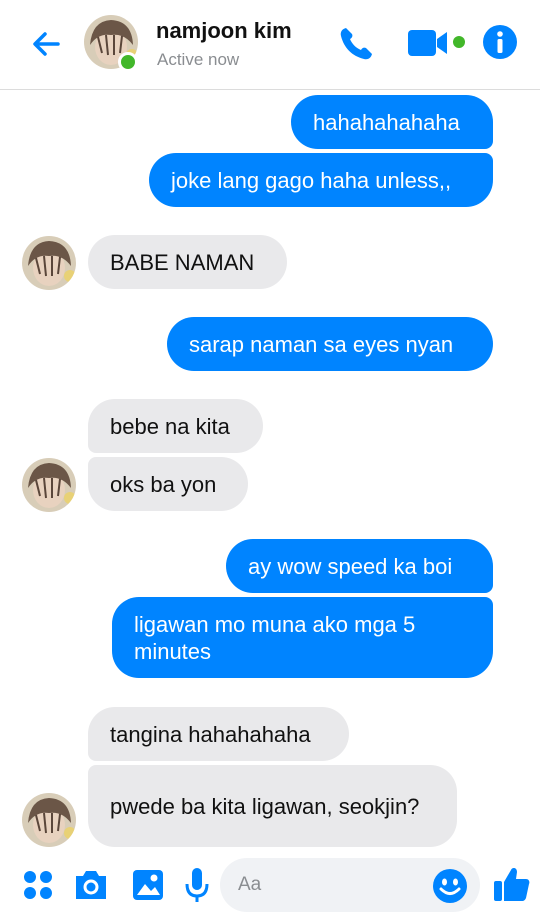  I want to click on camera-icon, so click(91, 885).